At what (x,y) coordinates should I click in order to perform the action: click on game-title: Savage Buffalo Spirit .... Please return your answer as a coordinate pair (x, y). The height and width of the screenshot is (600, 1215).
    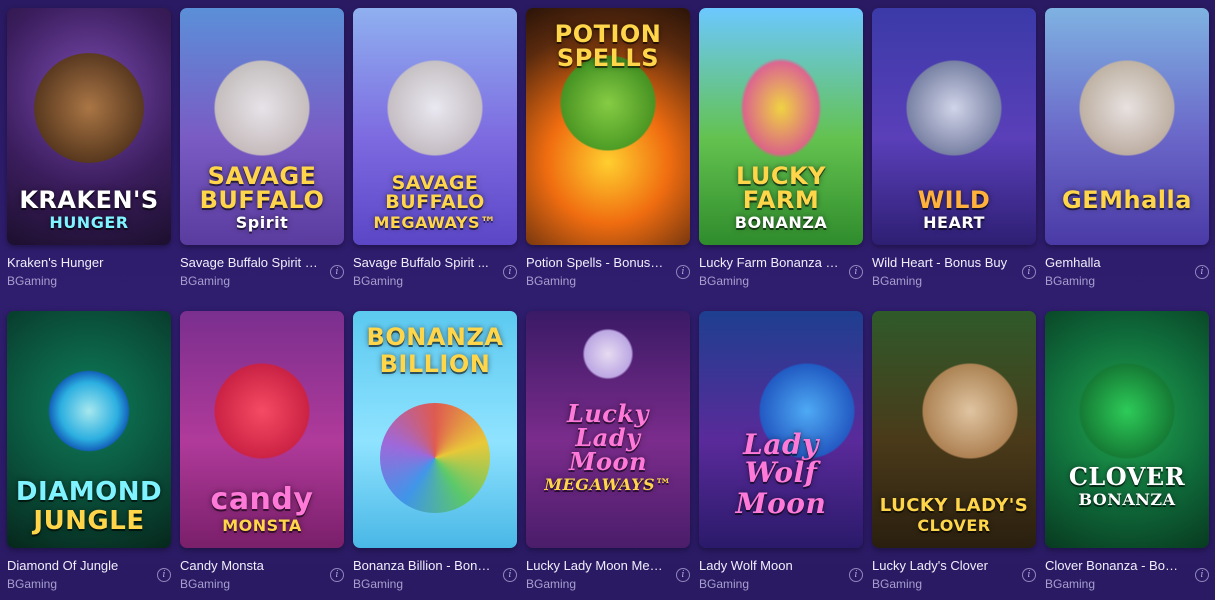
    Looking at the image, I should click on (423, 262).